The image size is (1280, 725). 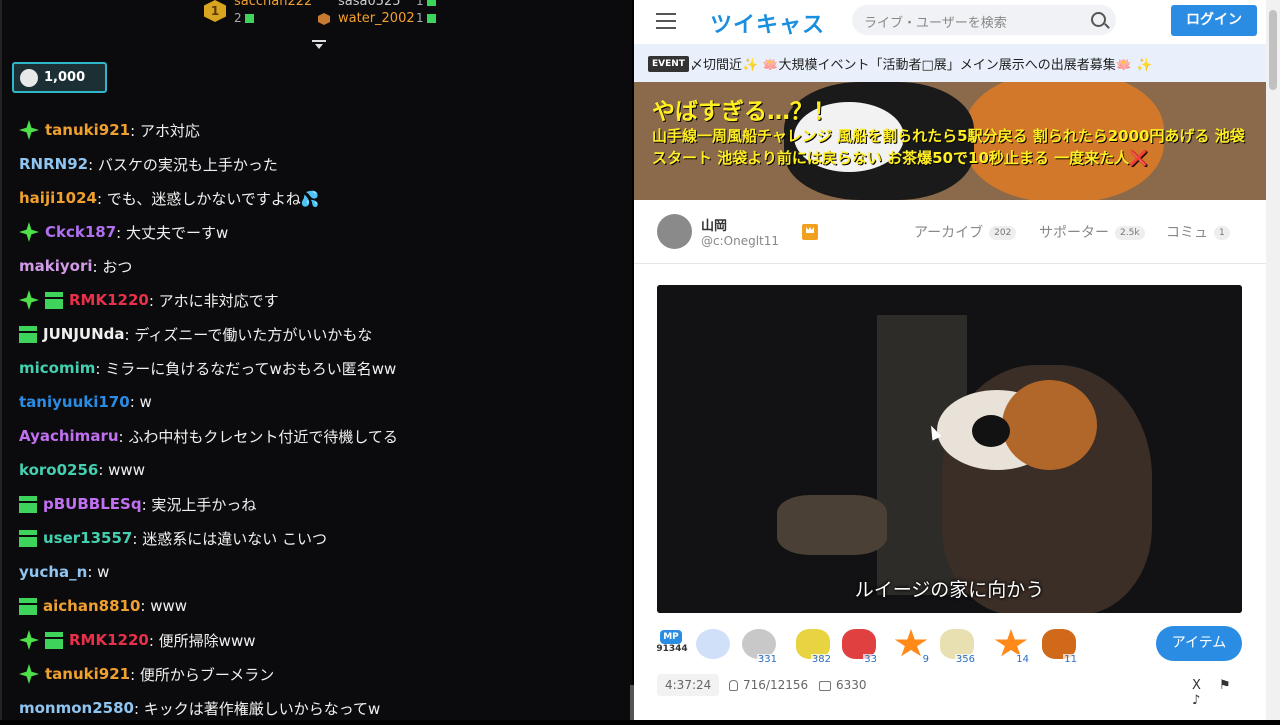 I want to click on comment-text: : 便所からブーメラン, so click(x=202, y=674).